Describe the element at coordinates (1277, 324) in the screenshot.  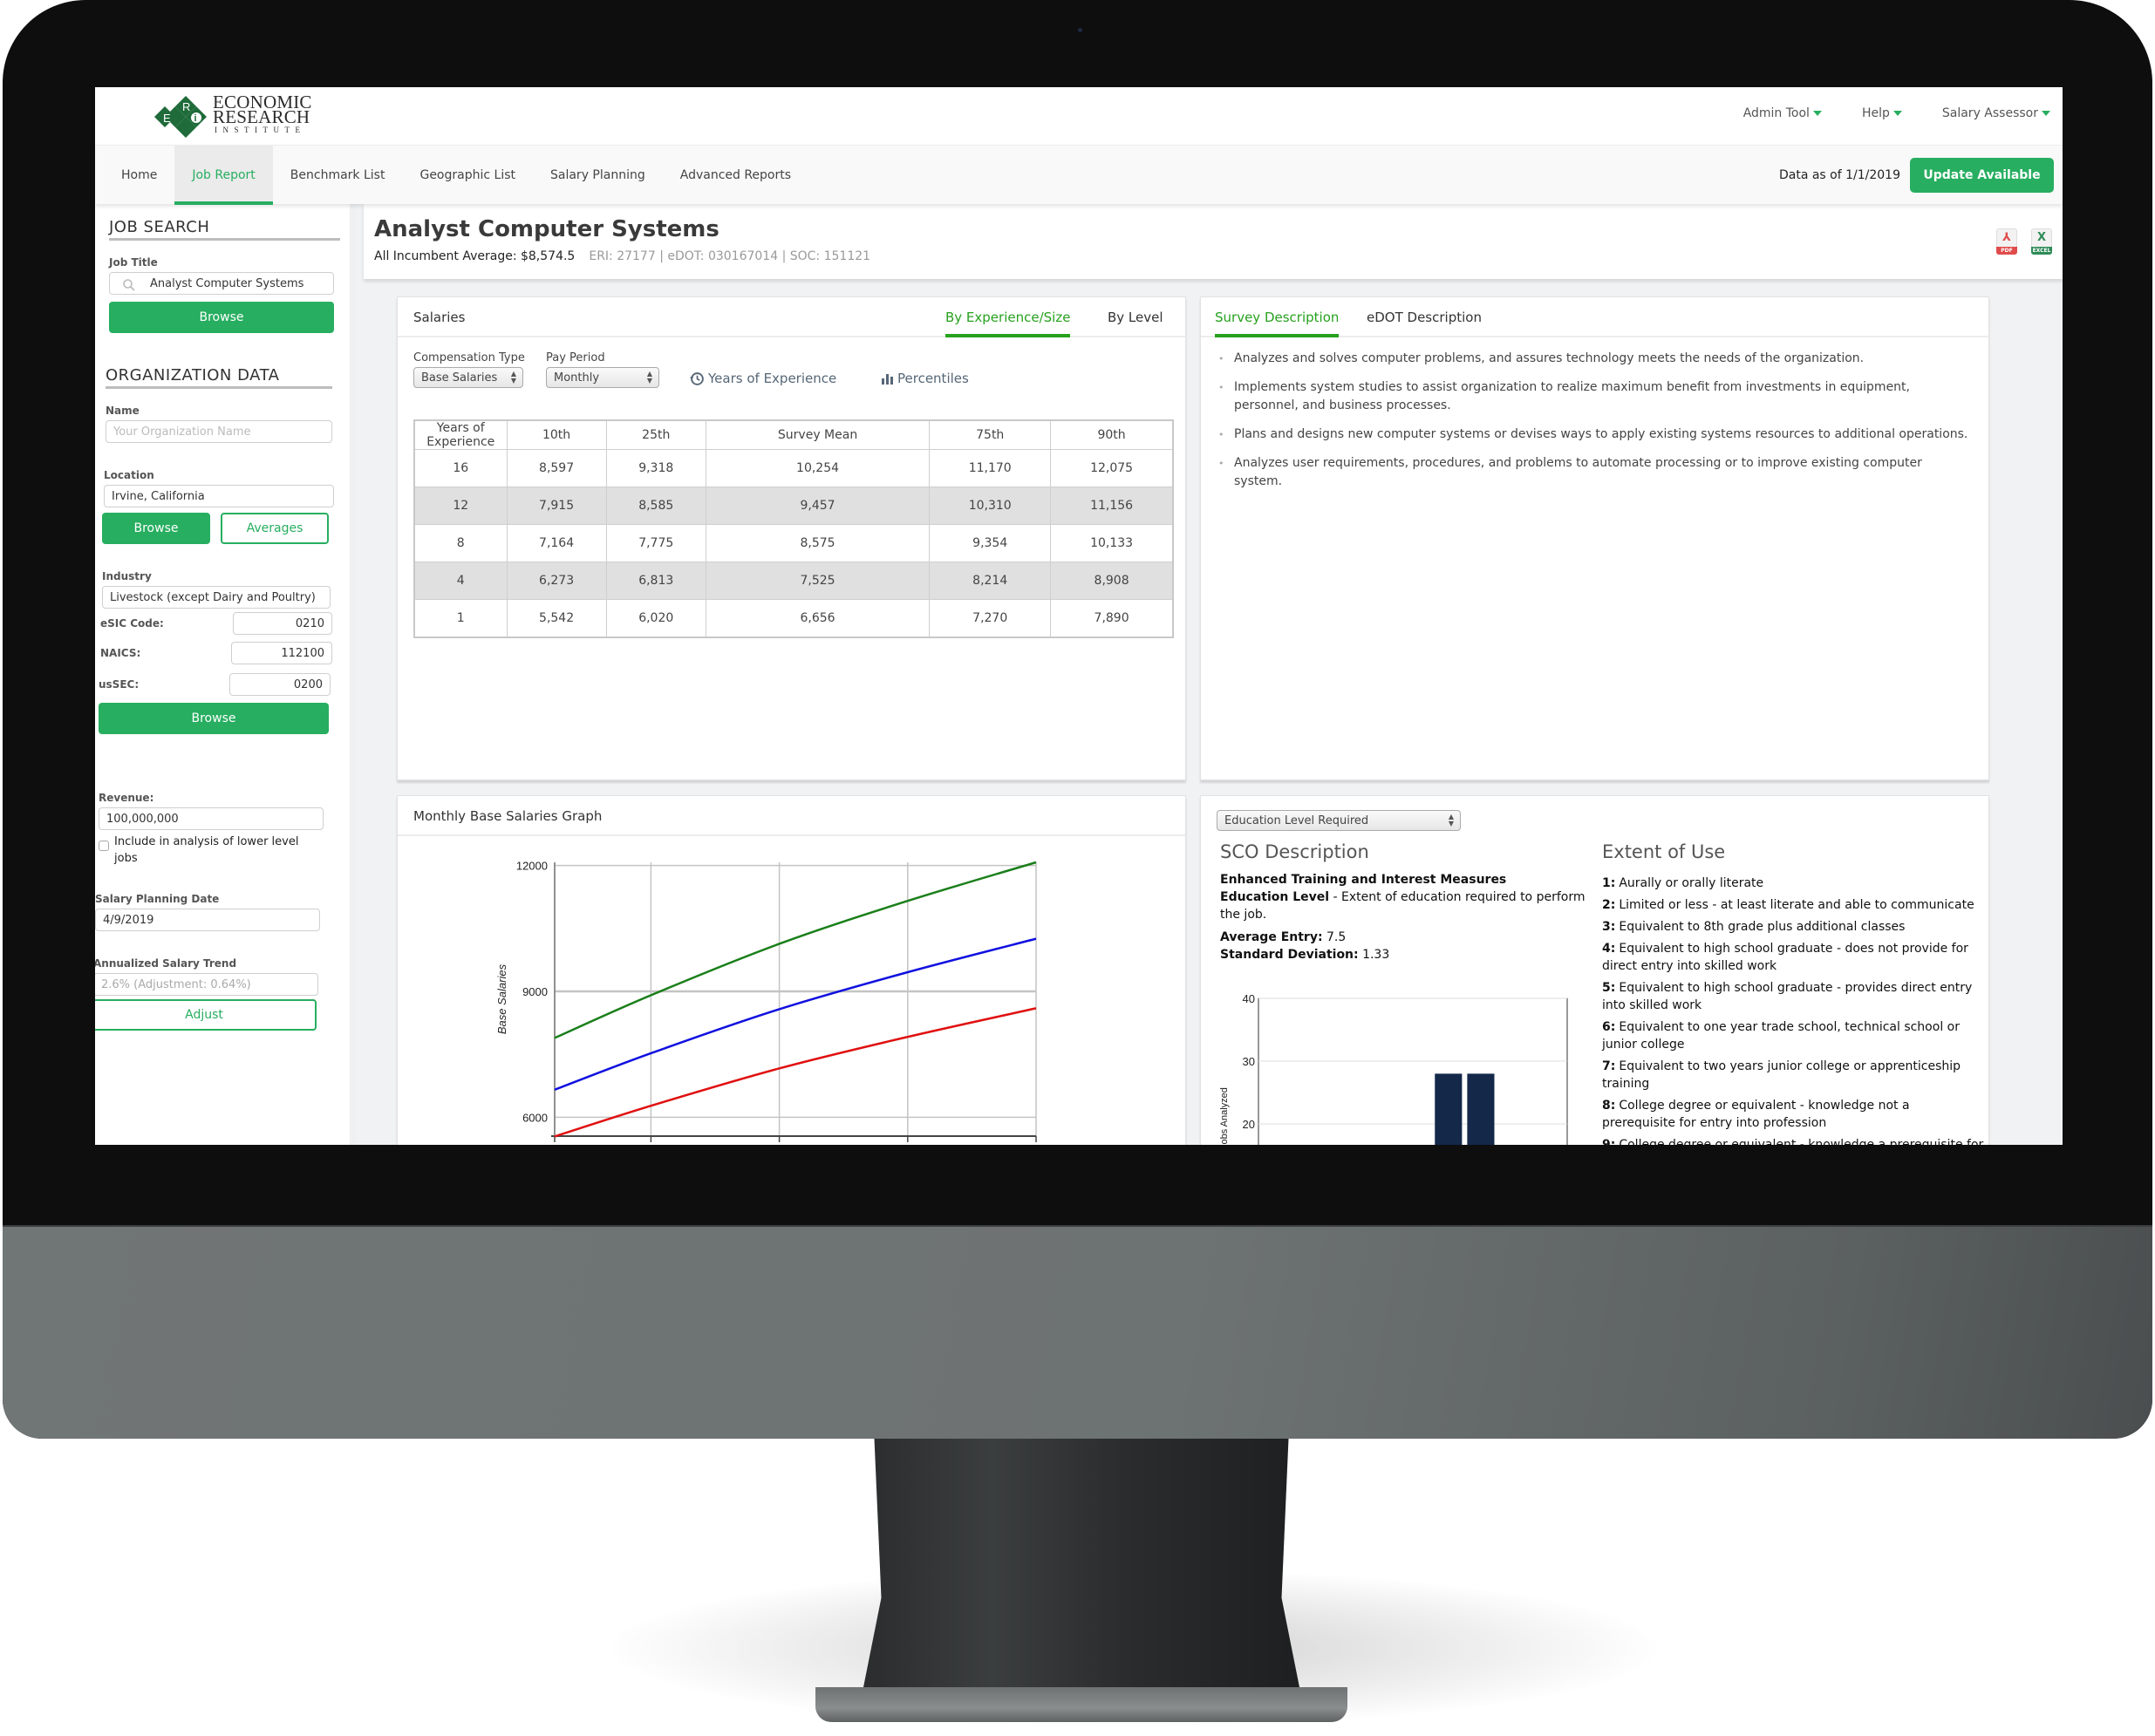
I see `tab-survey-description: Survey Description` at that location.